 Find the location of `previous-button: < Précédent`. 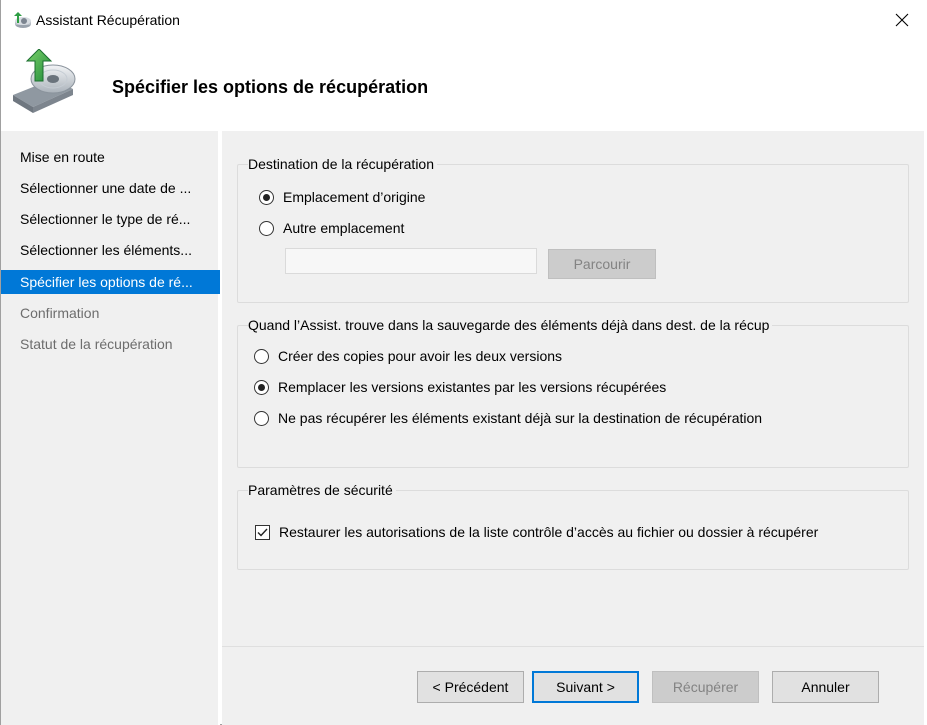

previous-button: < Précédent is located at coordinates (470, 687).